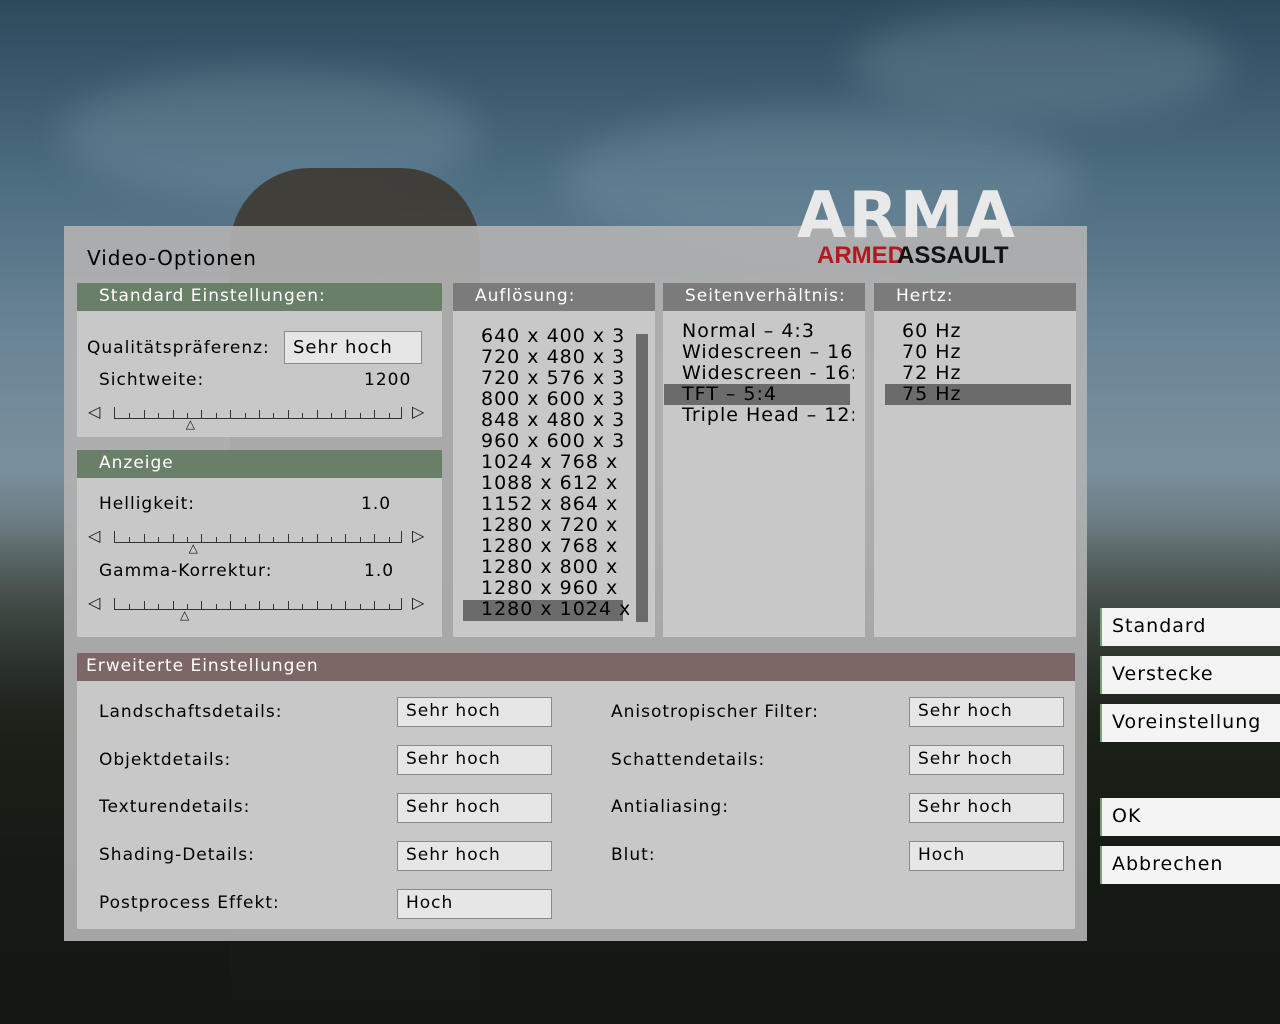 This screenshot has height=1024, width=1280. I want to click on view-distance-slider: ◁ ▷ △, so click(258, 416).